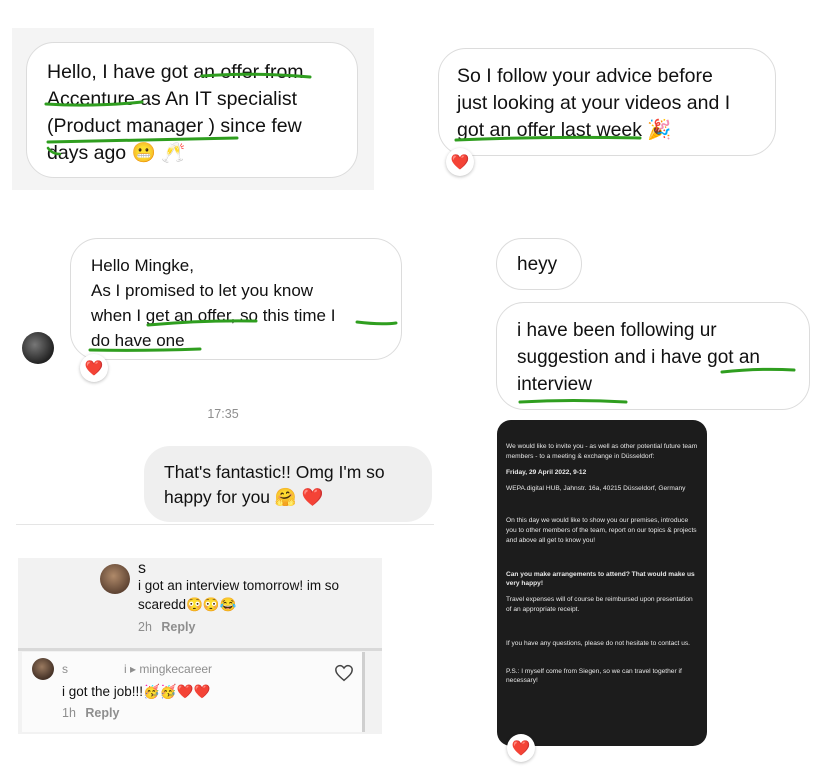  Describe the element at coordinates (274, 472) in the screenshot. I see `message-line: That's fantastic!! Omg I'm so` at that location.